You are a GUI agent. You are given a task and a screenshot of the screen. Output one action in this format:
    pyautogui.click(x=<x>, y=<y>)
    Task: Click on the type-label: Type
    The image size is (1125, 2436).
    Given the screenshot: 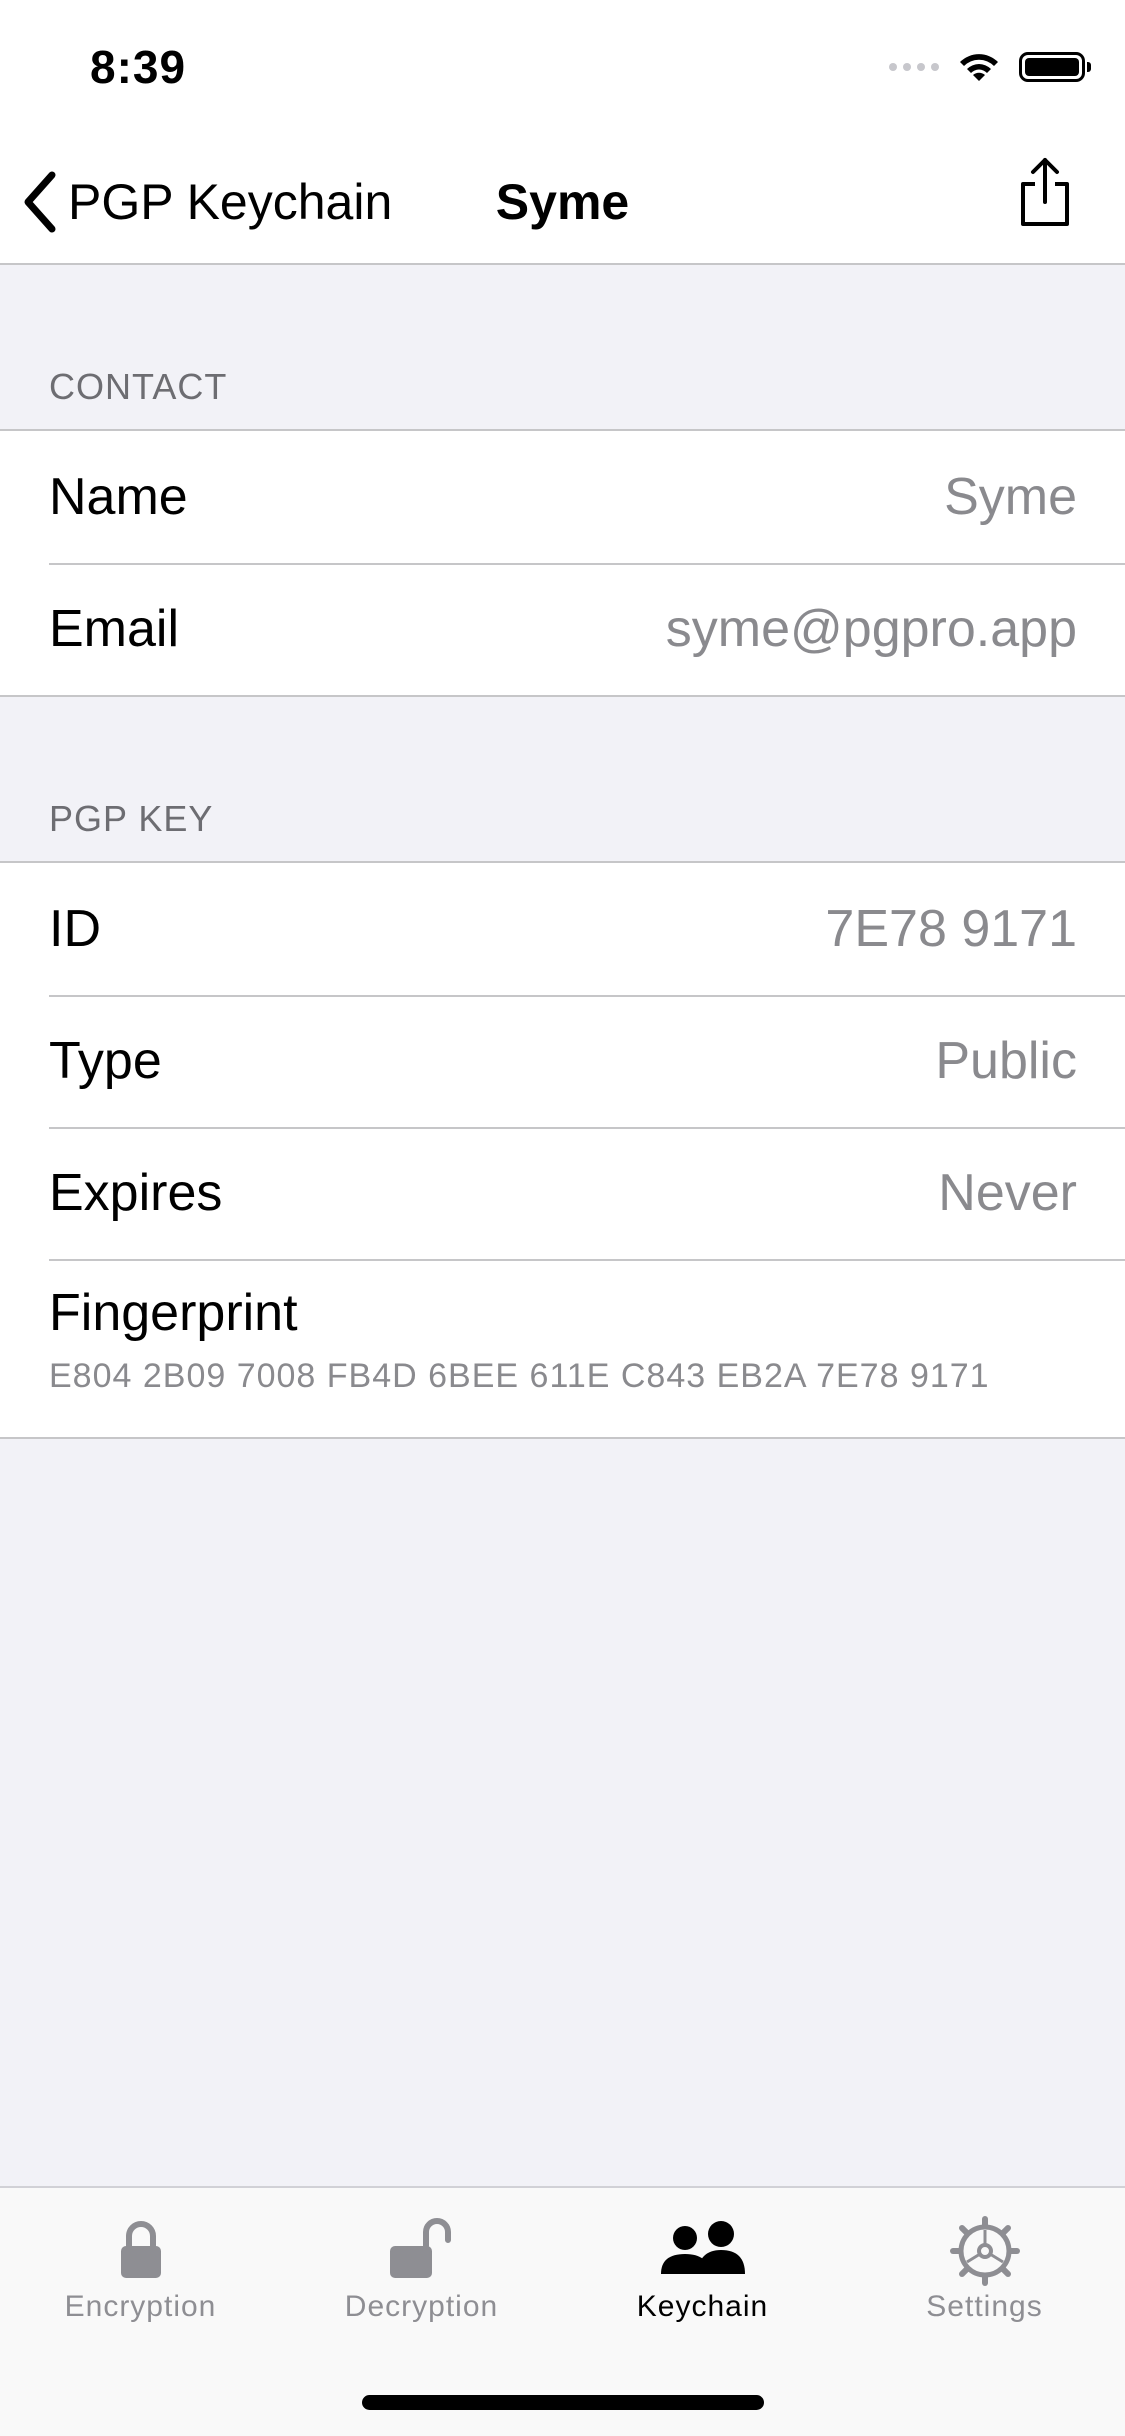 What is the action you would take?
    pyautogui.click(x=105, y=1061)
    